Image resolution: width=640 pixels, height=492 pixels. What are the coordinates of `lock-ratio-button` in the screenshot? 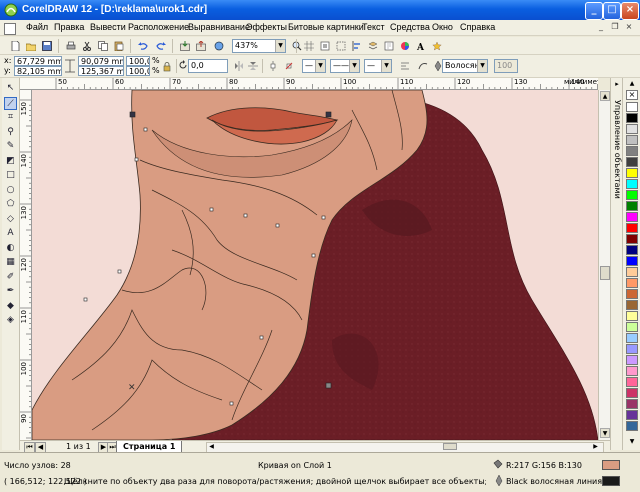 It's located at (167, 67).